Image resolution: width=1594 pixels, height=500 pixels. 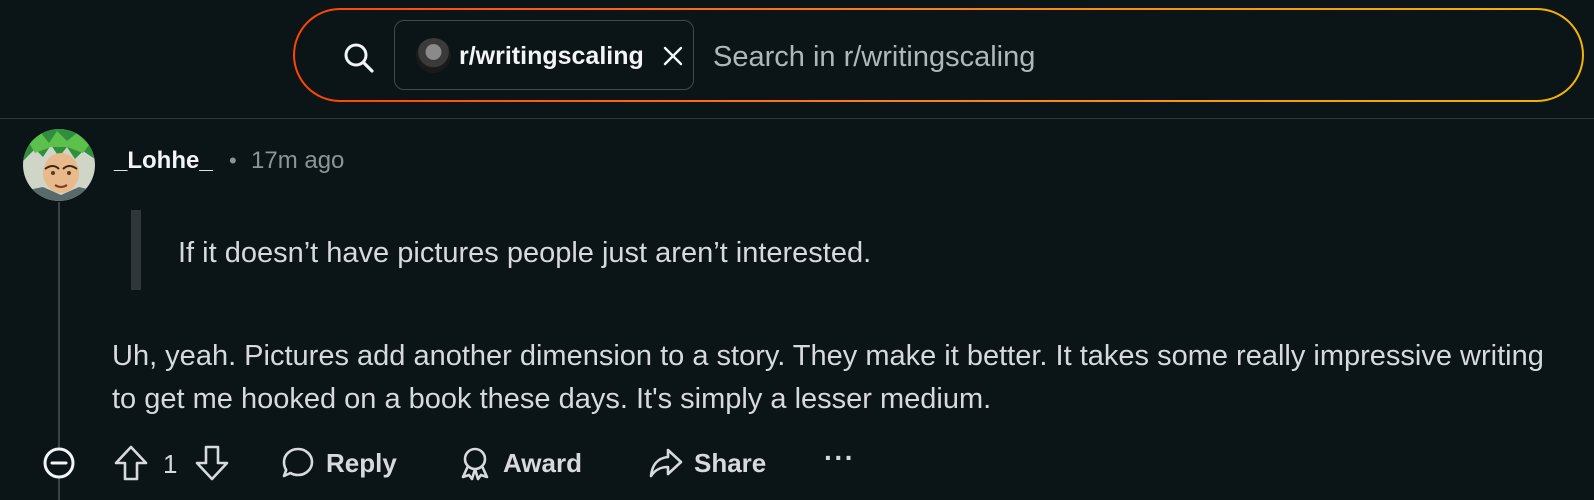 What do you see at coordinates (542, 462) in the screenshot?
I see `award-label: Award` at bounding box center [542, 462].